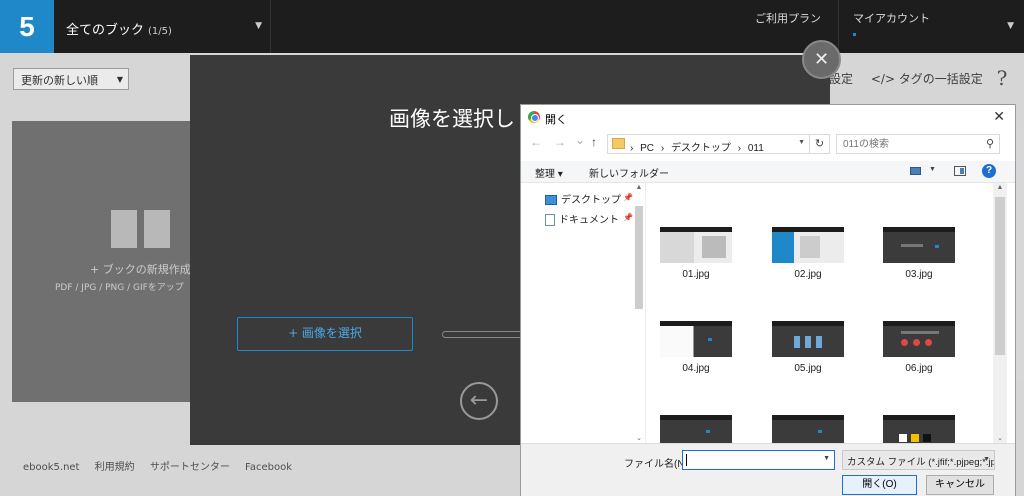 The image size is (1024, 496). Describe the element at coordinates (639, 313) in the screenshot. I see `nav-scrollbar: ▲ ⌄` at that location.